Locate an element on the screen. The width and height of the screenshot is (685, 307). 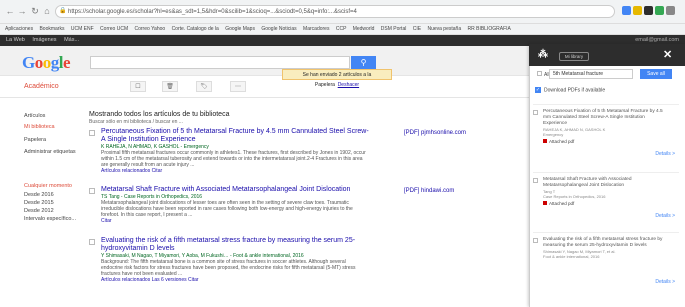
section-title: Académico is located at coordinates (41, 86).